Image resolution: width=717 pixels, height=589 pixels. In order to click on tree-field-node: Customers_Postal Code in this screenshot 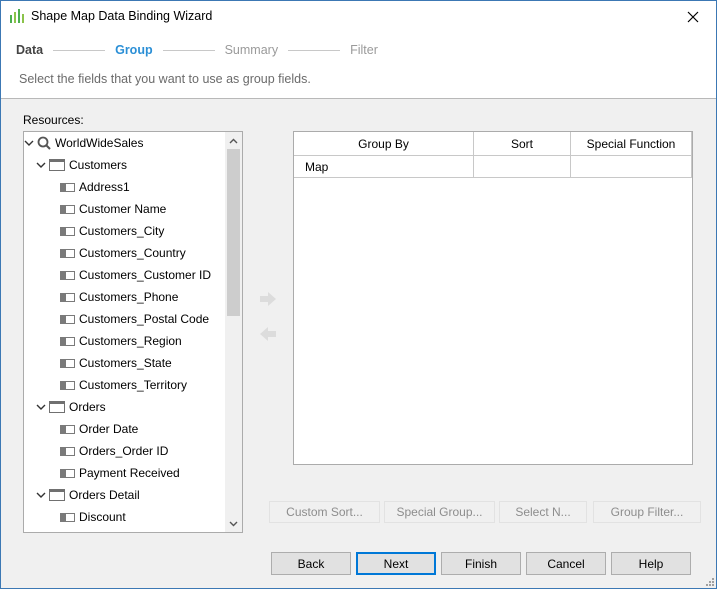, I will do `click(134, 319)`.